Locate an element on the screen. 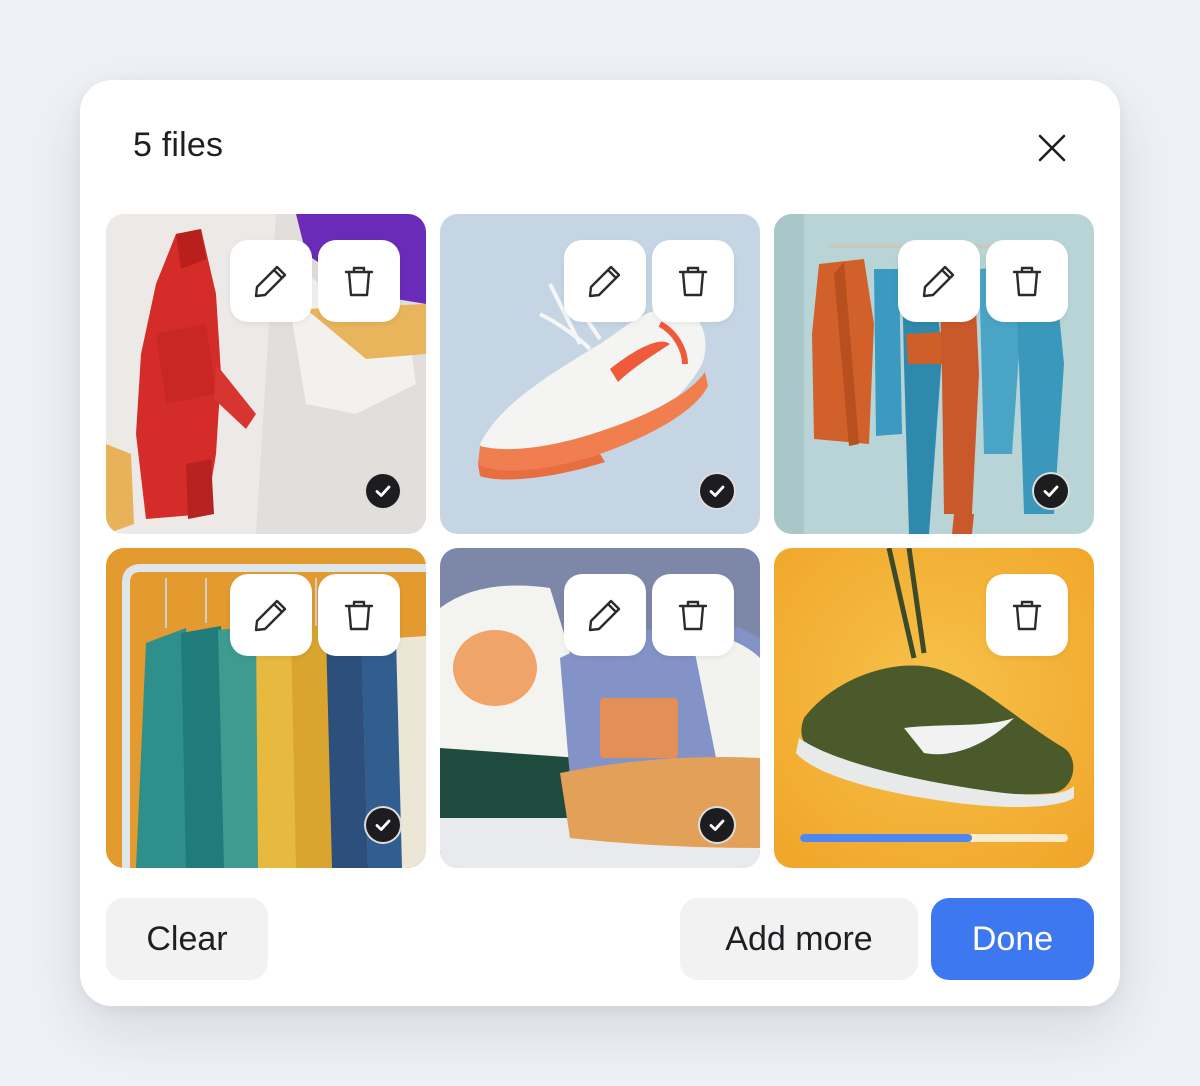 The height and width of the screenshot is (1086, 1200). close-button is located at coordinates (1052, 148).